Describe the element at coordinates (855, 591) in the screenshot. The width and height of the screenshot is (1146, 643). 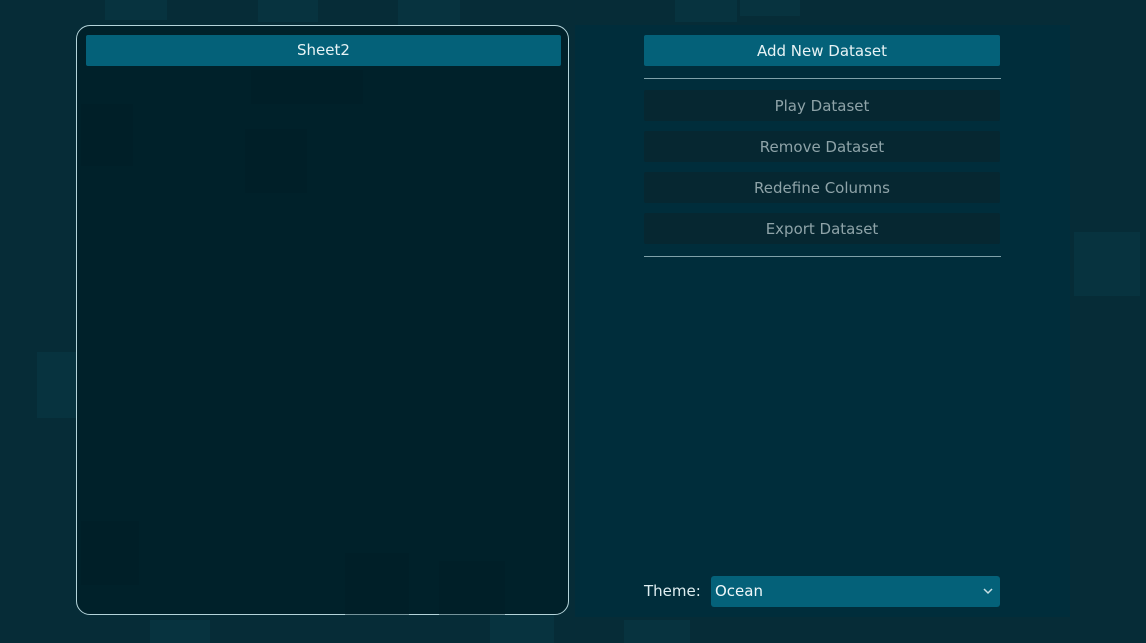
I see `theme-select: Ocean` at that location.